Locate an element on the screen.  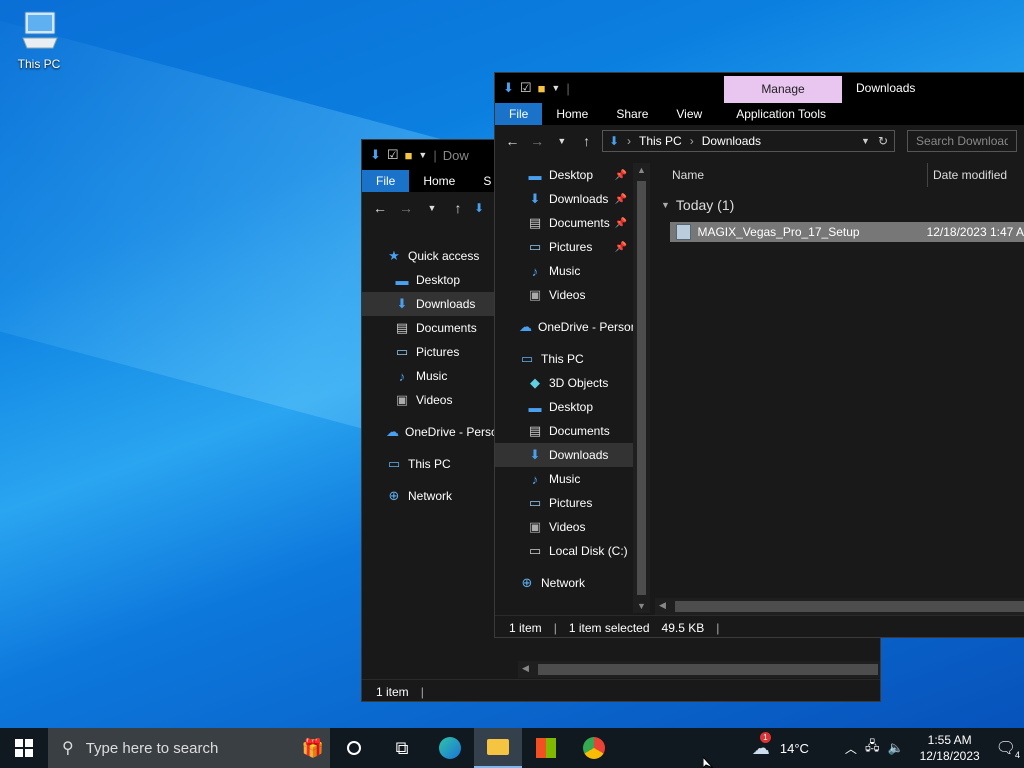
nav-quick-access: ★ Quick access is located at coordinates (429, 256).